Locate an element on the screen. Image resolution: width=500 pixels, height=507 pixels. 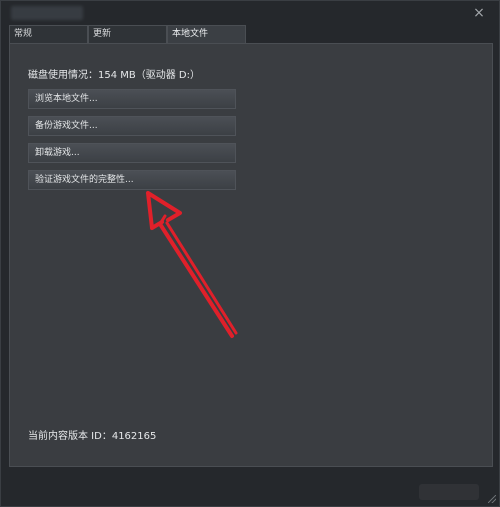
tab-local-files: 本地文件 is located at coordinates (206, 34).